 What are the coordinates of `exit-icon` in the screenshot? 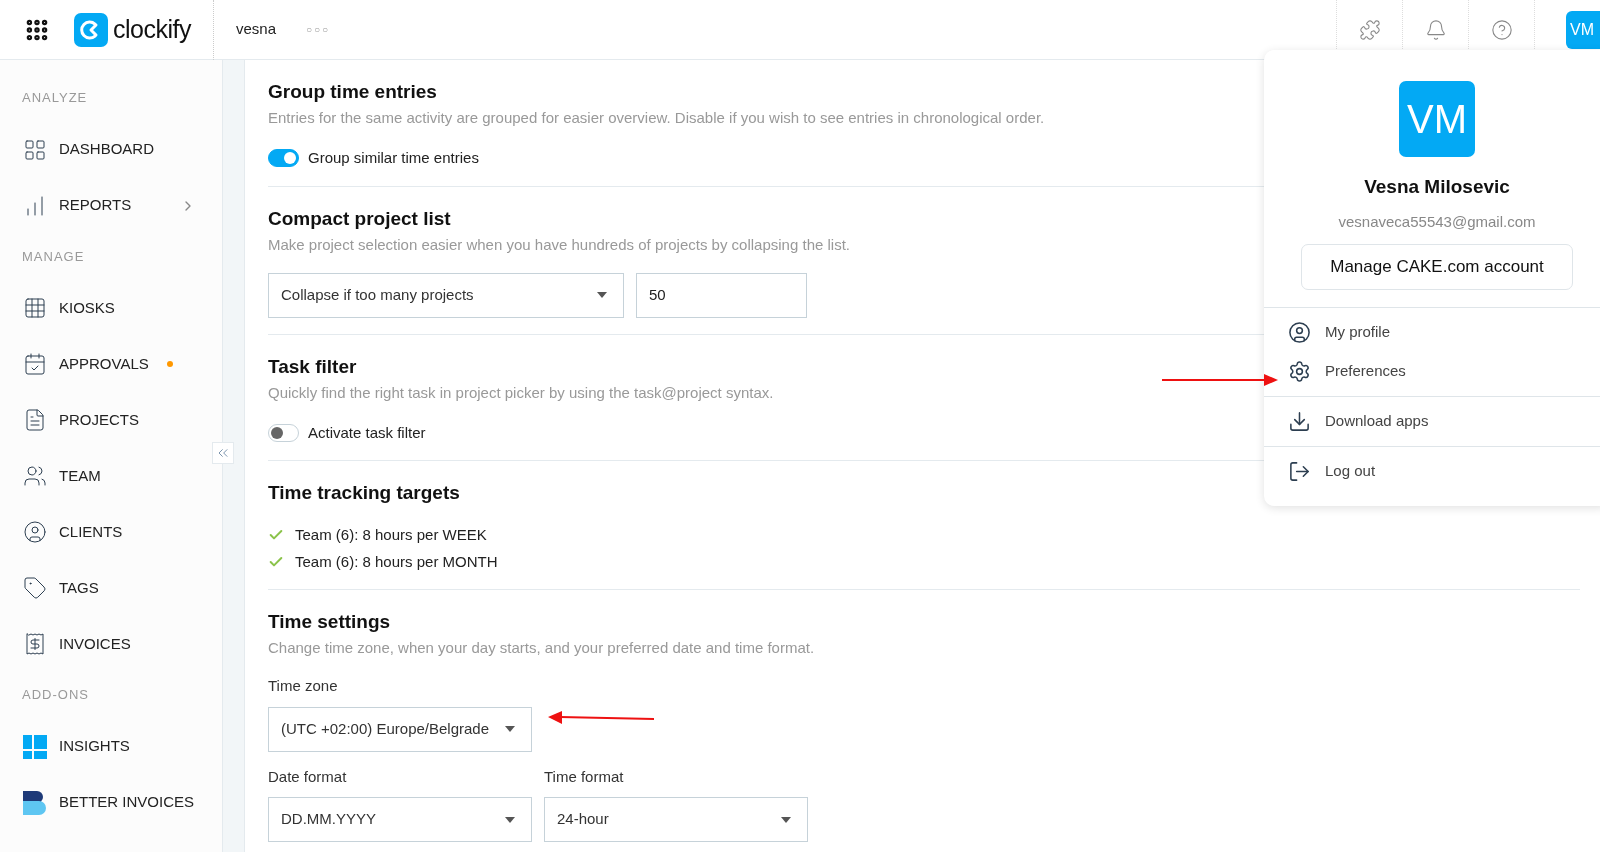 It's located at (1299, 471).